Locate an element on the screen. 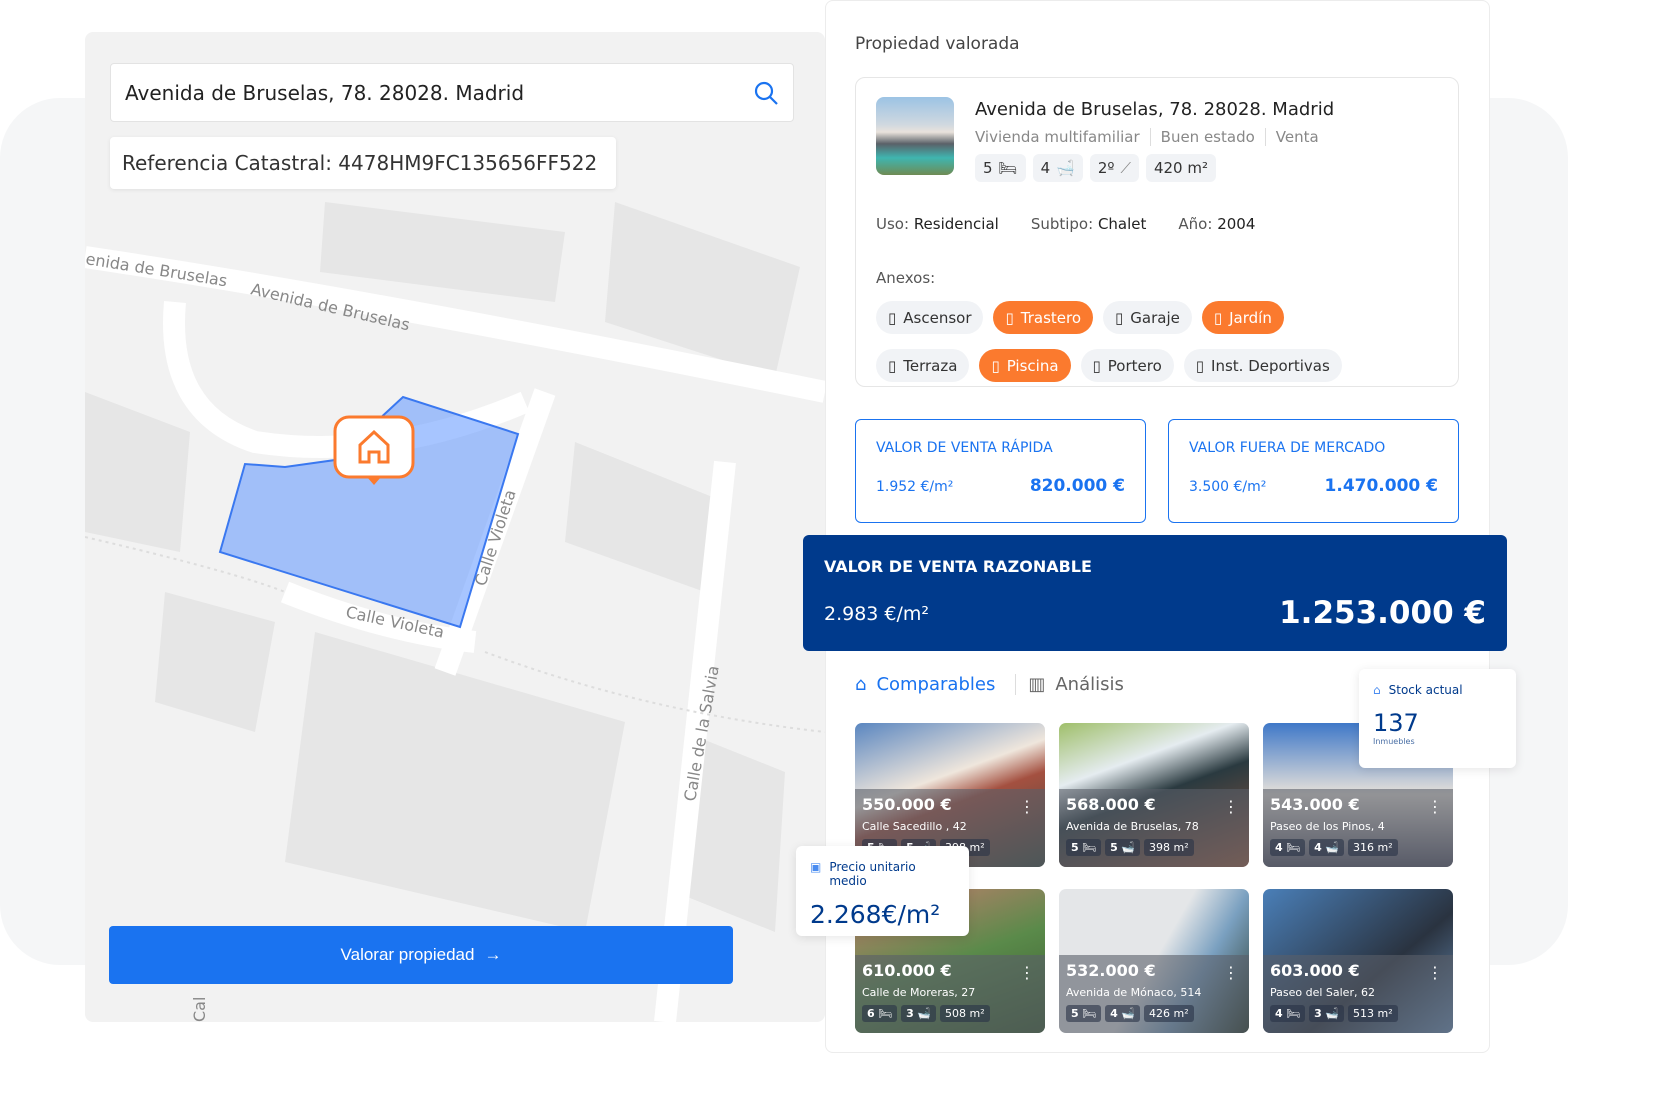  meta-state: Buen estado is located at coordinates (1207, 137).